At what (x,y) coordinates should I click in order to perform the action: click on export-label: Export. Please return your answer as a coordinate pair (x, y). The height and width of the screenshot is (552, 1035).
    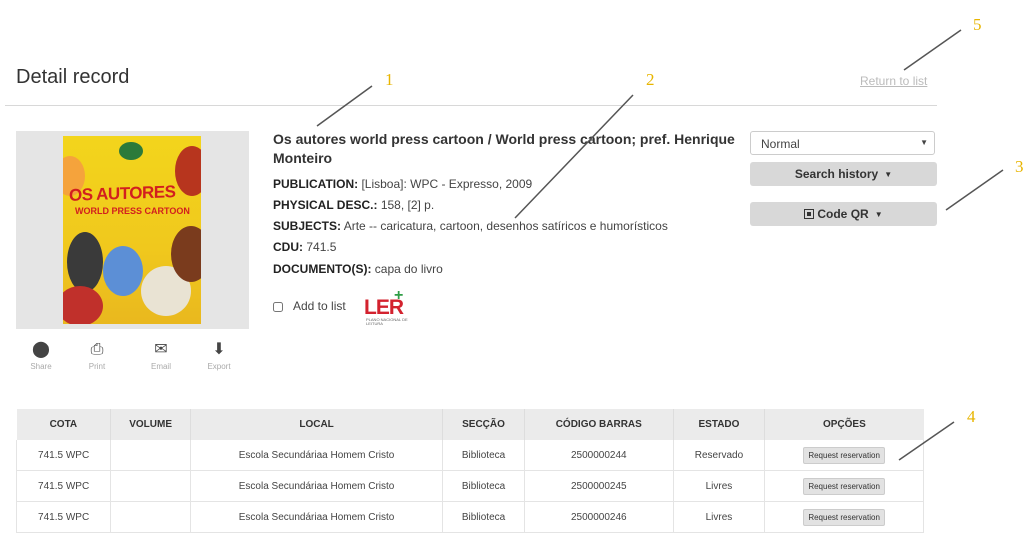
    Looking at the image, I should click on (219, 366).